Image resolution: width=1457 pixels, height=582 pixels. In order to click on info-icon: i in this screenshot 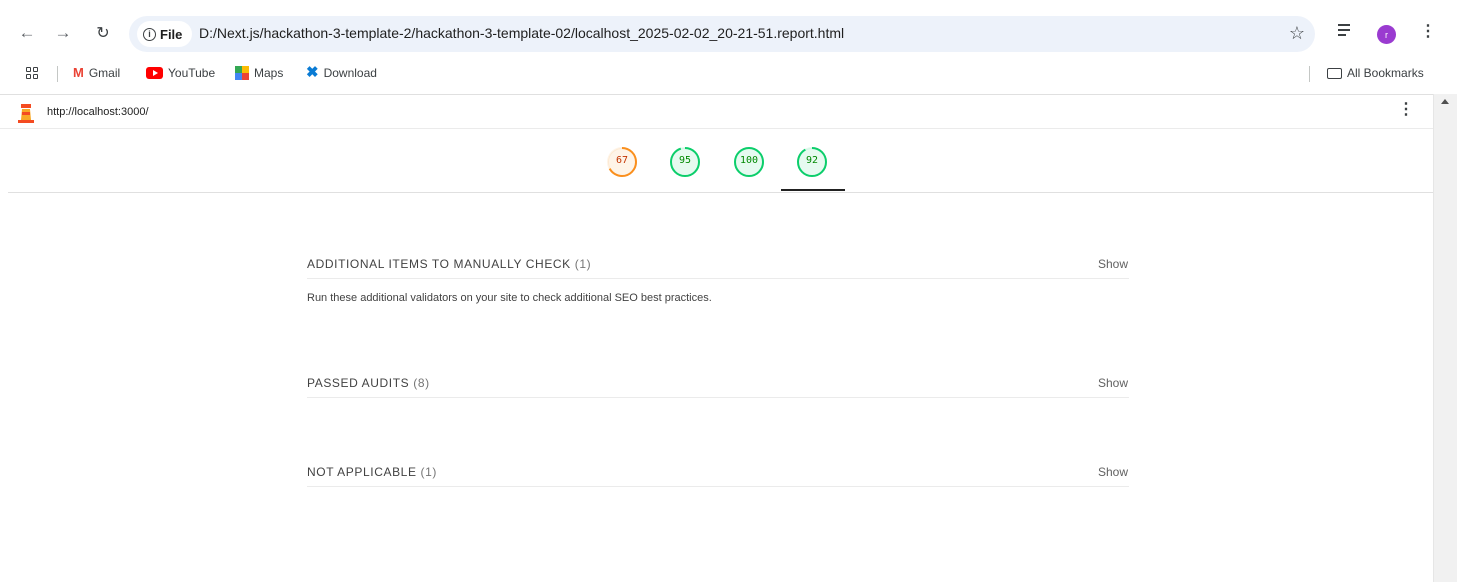, I will do `click(149, 34)`.